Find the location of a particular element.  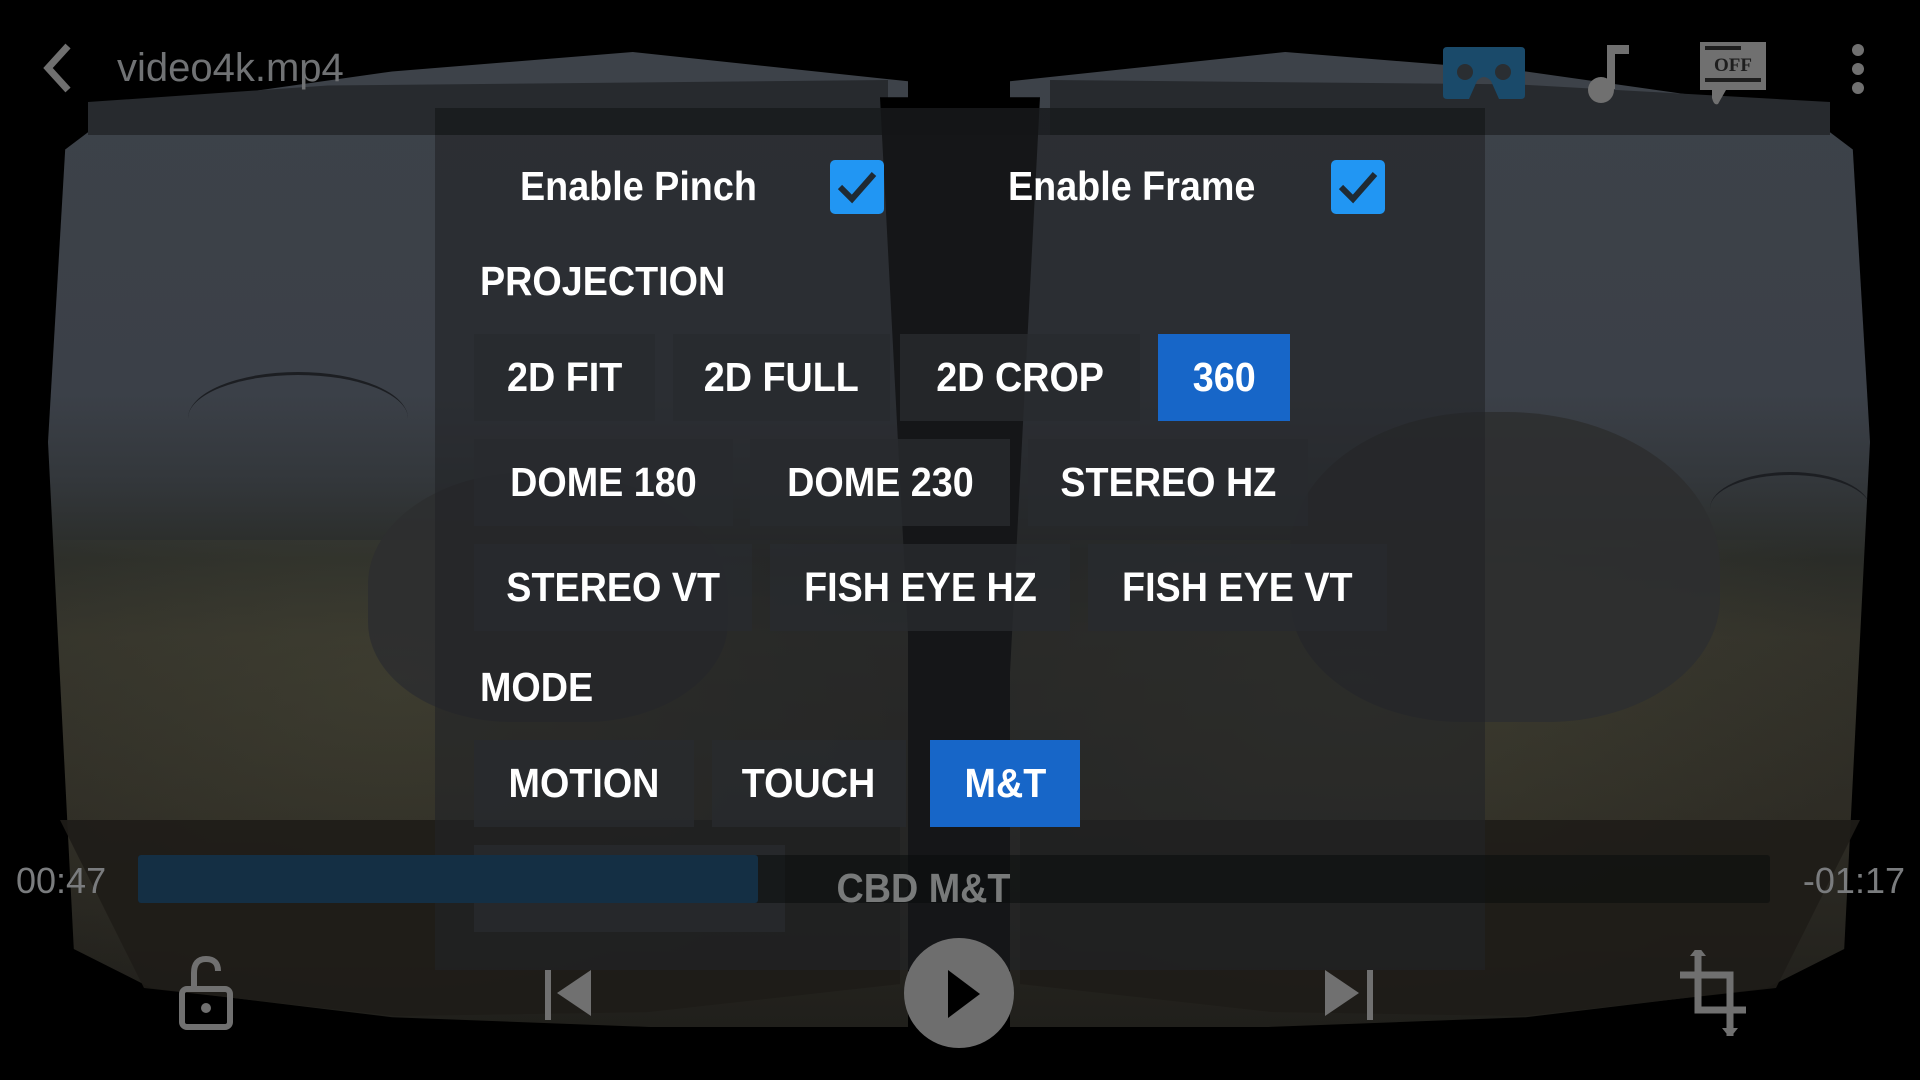

projection-stereo-vt: STEREO VT is located at coordinates (613, 587).